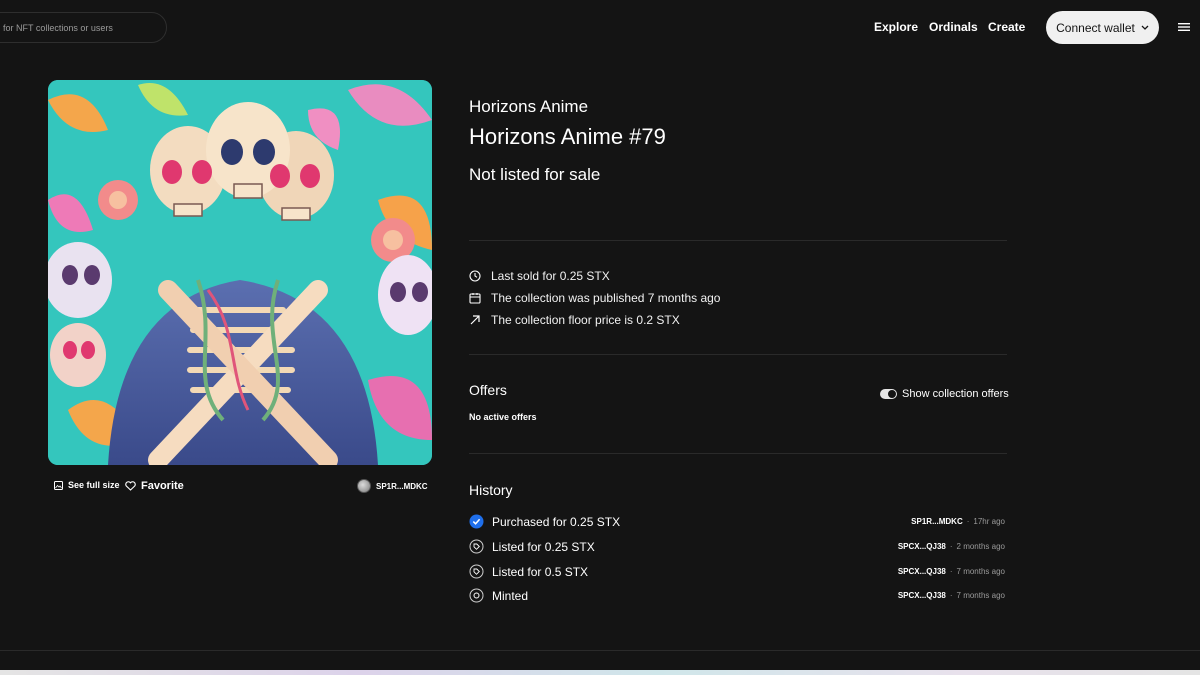 Image resolution: width=1200 pixels, height=675 pixels. Describe the element at coordinates (475, 298) in the screenshot. I see `calendar-icon` at that location.